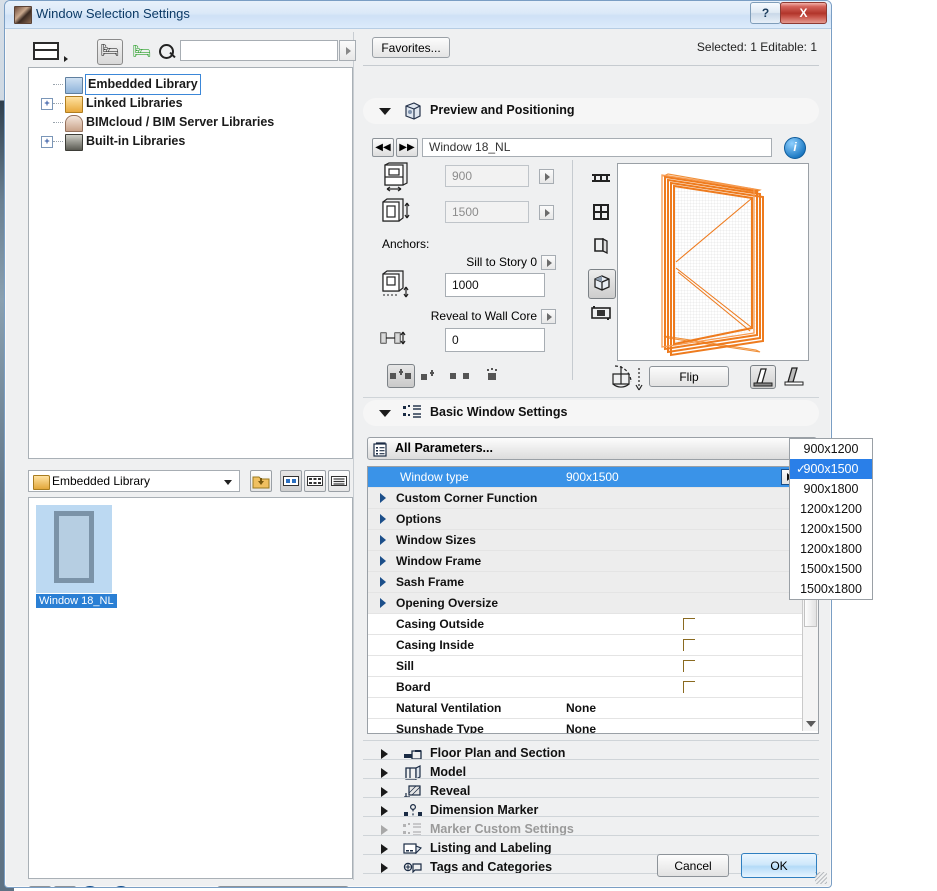  Describe the element at coordinates (90, 886) in the screenshot. I see `globe-button` at that location.